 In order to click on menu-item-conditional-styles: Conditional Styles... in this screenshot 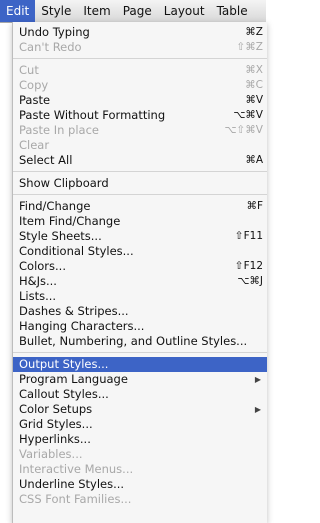, I will do `click(140, 251)`.